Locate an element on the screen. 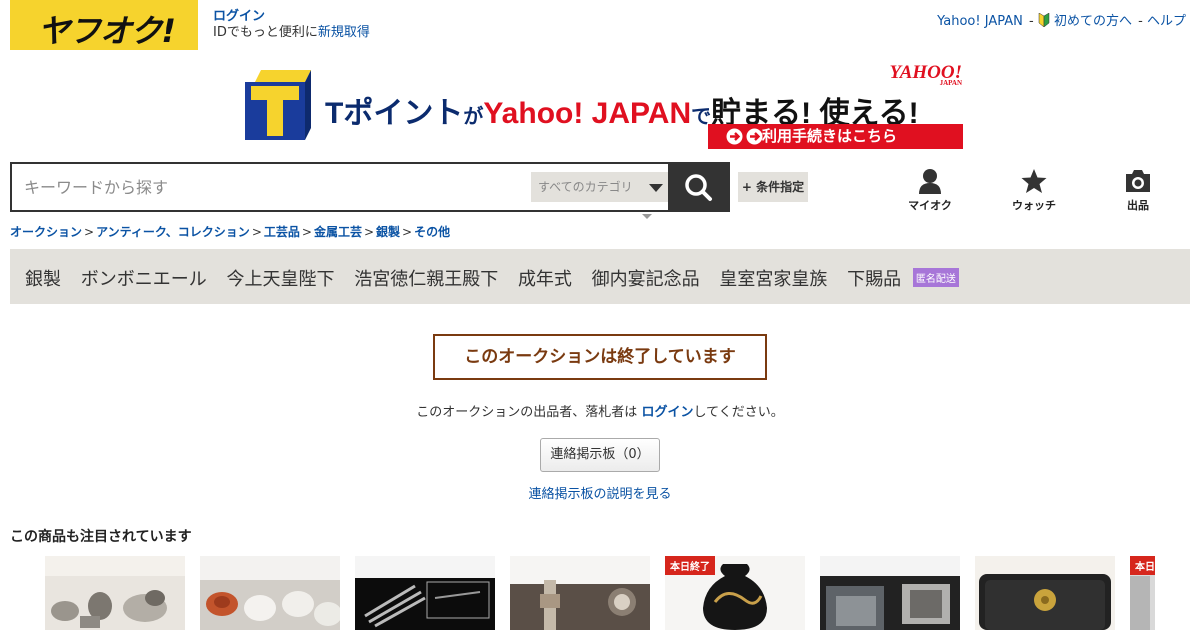 The height and width of the screenshot is (630, 1200). chevron-down-icon is located at coordinates (656, 188).